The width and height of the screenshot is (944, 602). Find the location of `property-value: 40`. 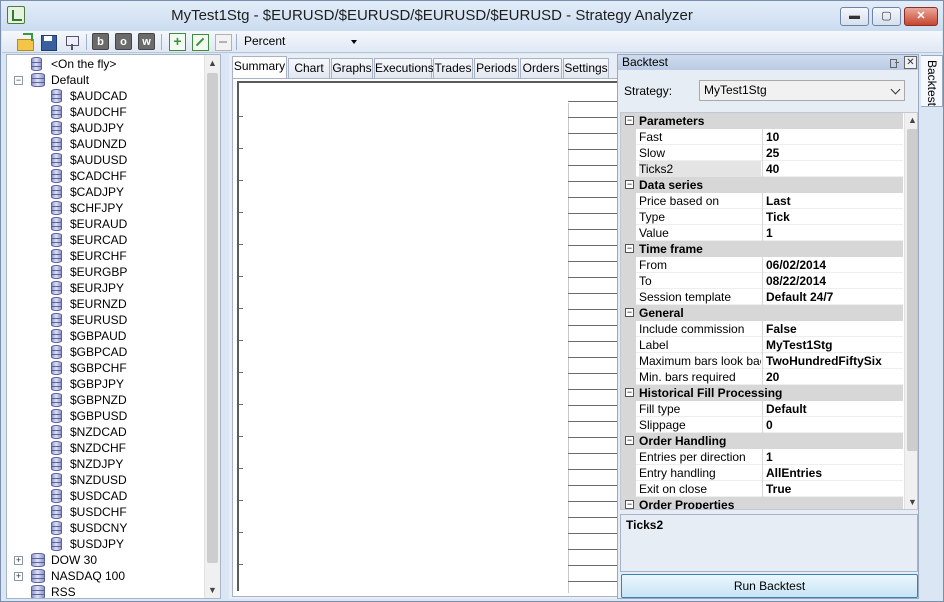

property-value: 40 is located at coordinates (834, 169).